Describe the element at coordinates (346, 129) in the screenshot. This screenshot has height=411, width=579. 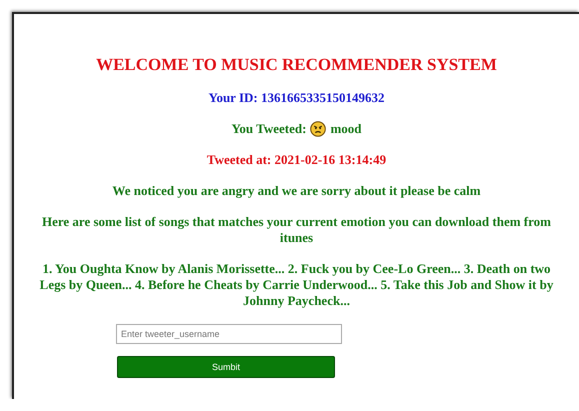
I see `tweet-text: mood` at that location.